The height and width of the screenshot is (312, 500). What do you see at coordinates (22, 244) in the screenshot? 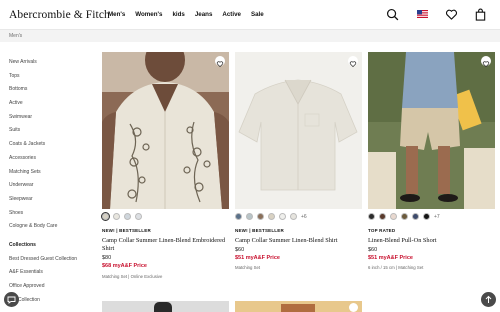
I see `collections-heading: Collections` at bounding box center [22, 244].